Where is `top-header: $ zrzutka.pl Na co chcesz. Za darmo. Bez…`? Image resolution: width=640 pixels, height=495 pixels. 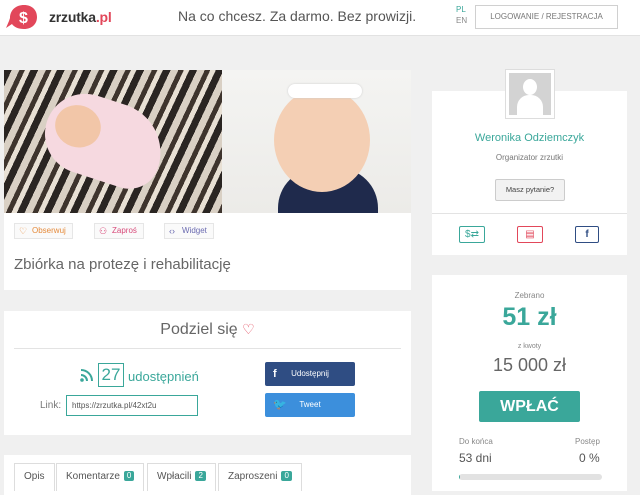
top-header: $ zrzutka.pl Na co chcesz. Za darmo. Bez… is located at coordinates (320, 18).